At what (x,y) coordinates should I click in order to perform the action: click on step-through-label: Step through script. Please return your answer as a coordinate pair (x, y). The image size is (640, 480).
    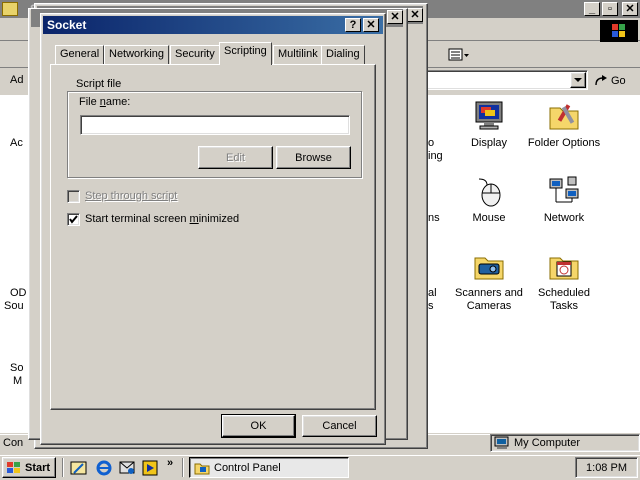
    Looking at the image, I should click on (131, 196).